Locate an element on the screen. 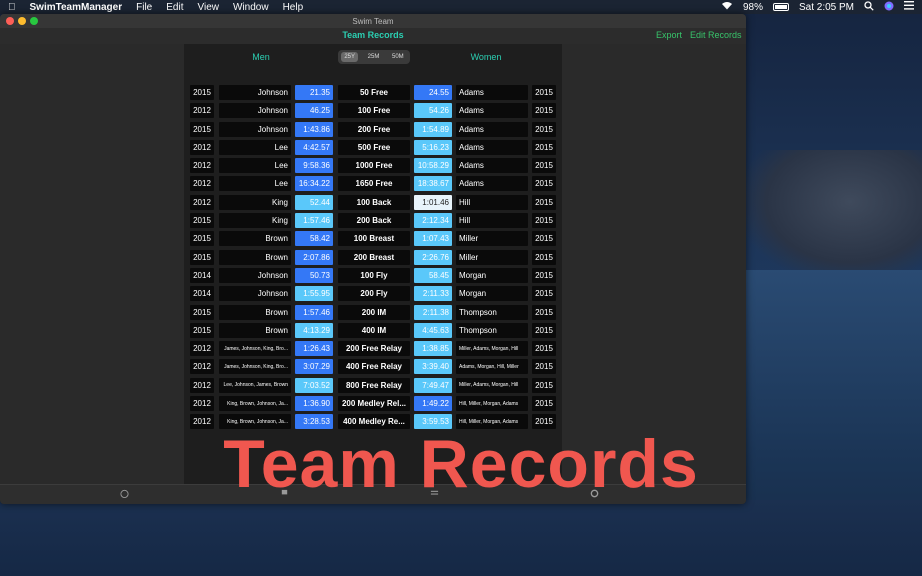  men-record-year: 2012 is located at coordinates (202, 147).